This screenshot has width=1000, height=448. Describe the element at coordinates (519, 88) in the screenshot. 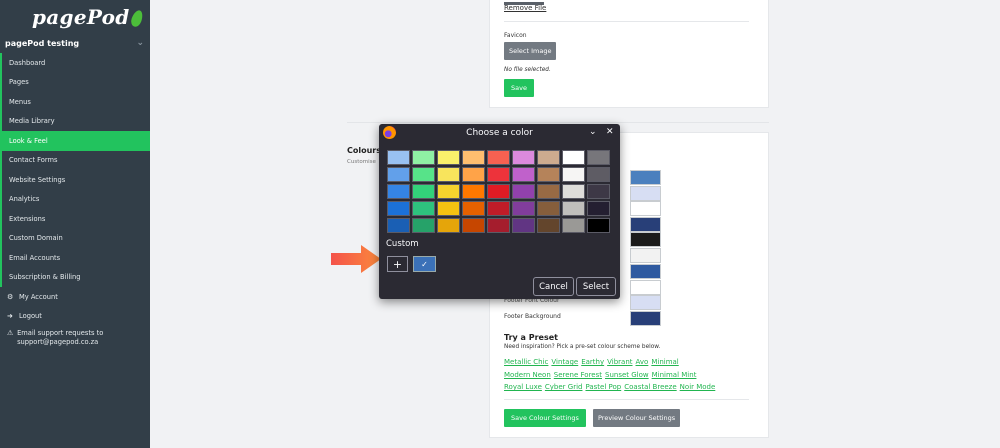

I see `save-button: Save` at that location.